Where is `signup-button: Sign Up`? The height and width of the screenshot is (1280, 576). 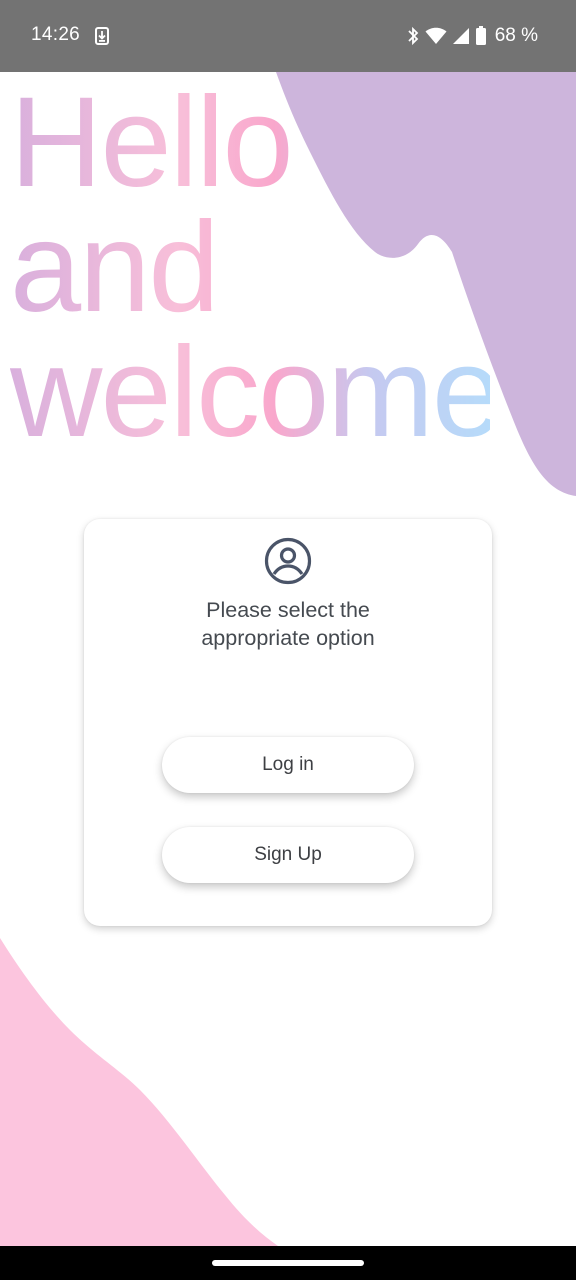 signup-button: Sign Up is located at coordinates (288, 855).